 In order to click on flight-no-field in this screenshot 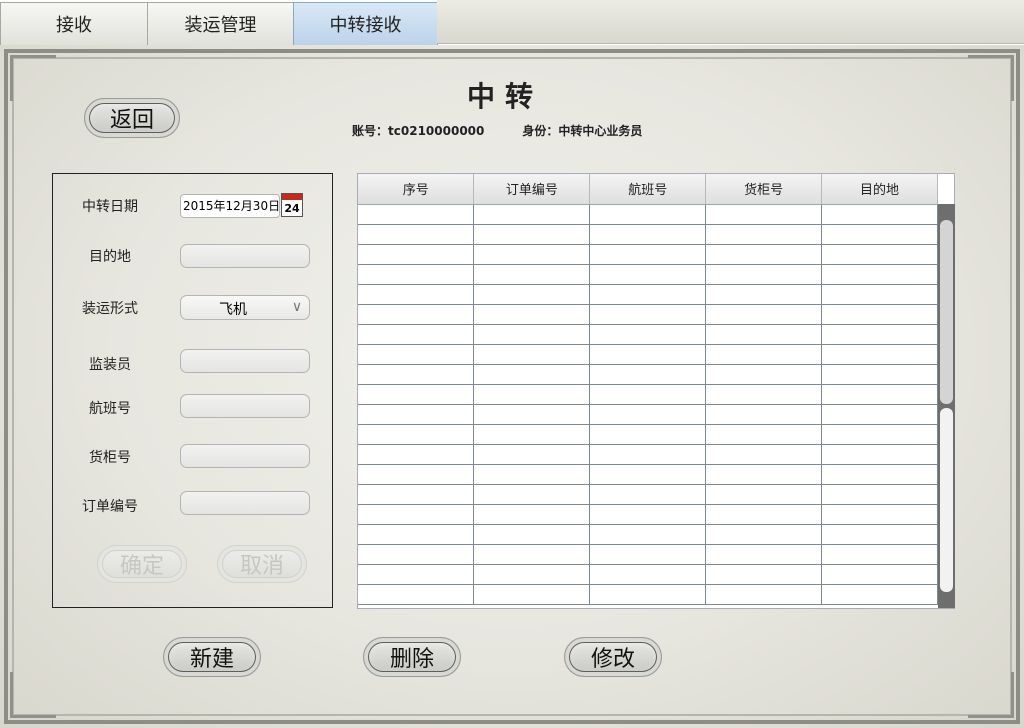, I will do `click(245, 406)`.